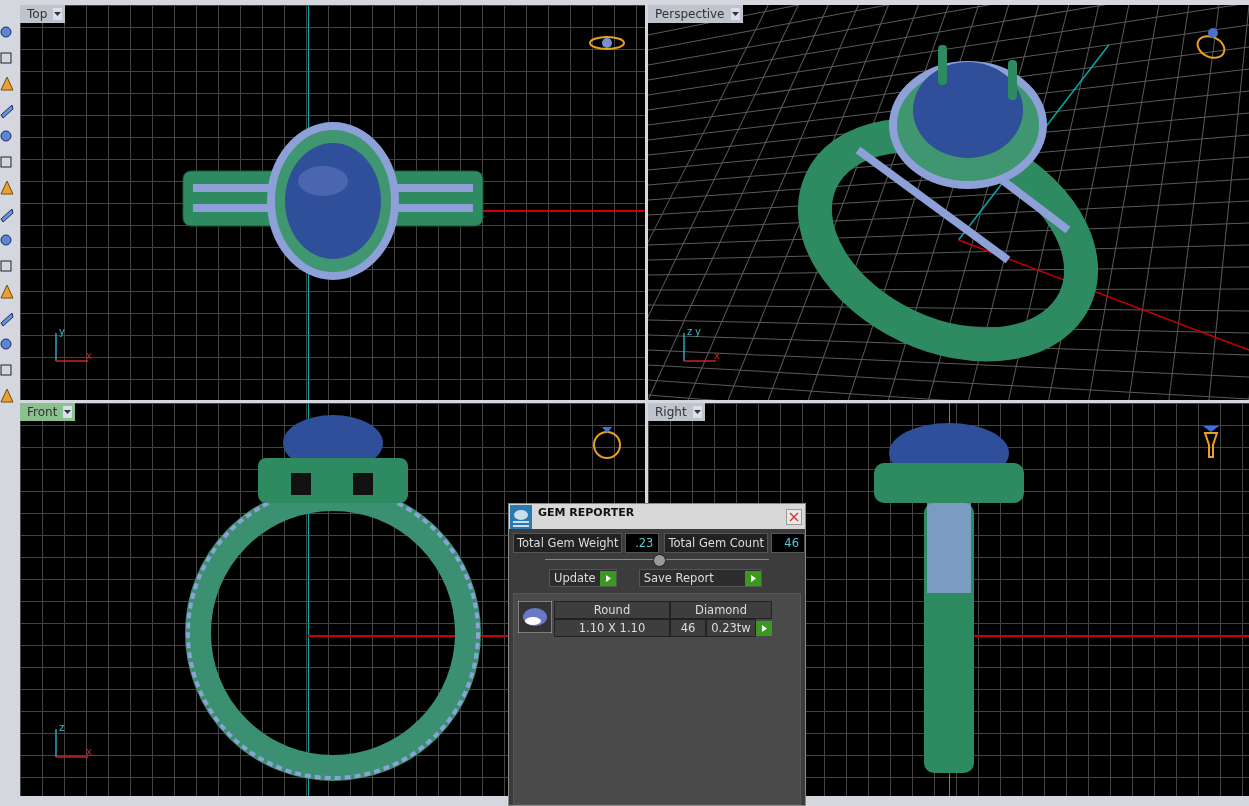 This screenshot has height=806, width=1249. I want to click on table-cell: Round, so click(612, 610).